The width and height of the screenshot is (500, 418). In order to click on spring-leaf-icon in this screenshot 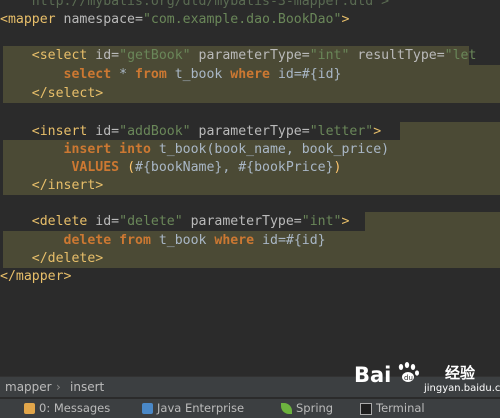, I will do `click(286, 408)`.